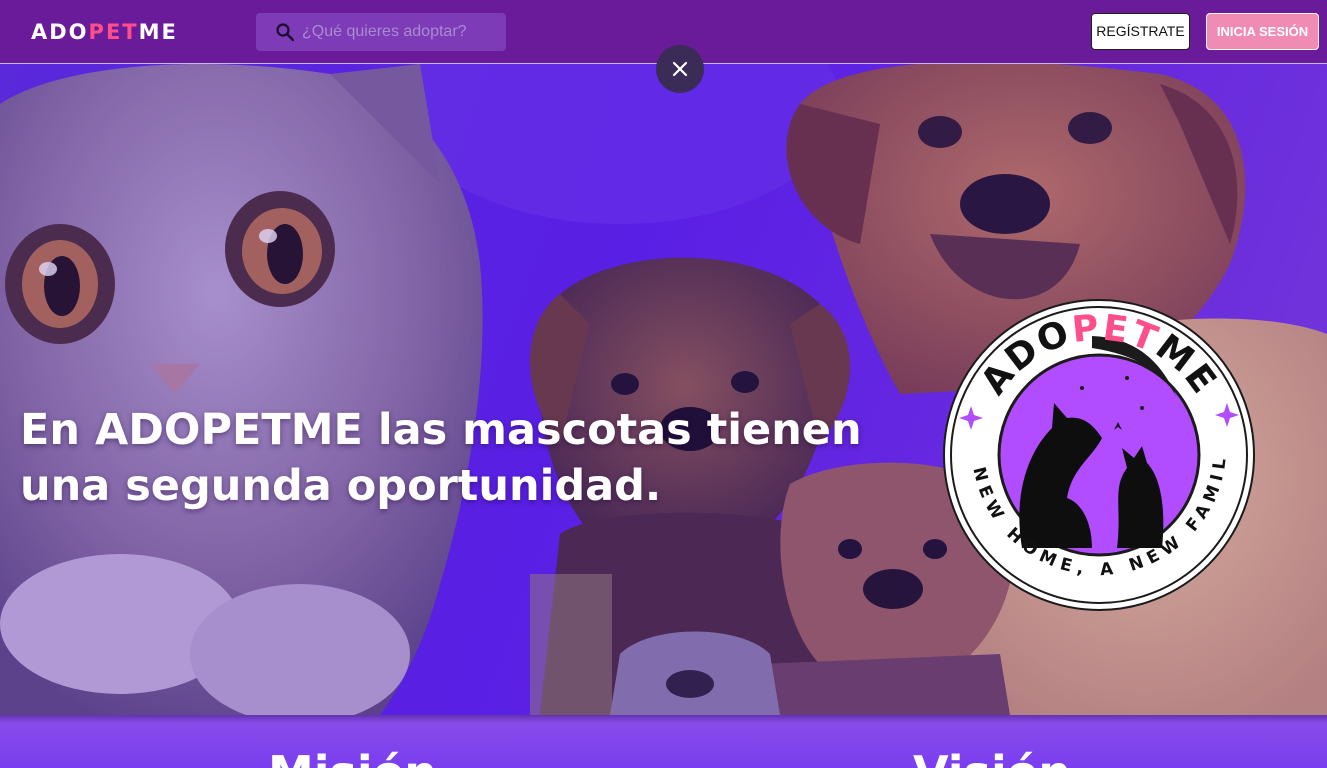  What do you see at coordinates (663, 741) in the screenshot?
I see `mission-vision-section: Misión Visión` at bounding box center [663, 741].